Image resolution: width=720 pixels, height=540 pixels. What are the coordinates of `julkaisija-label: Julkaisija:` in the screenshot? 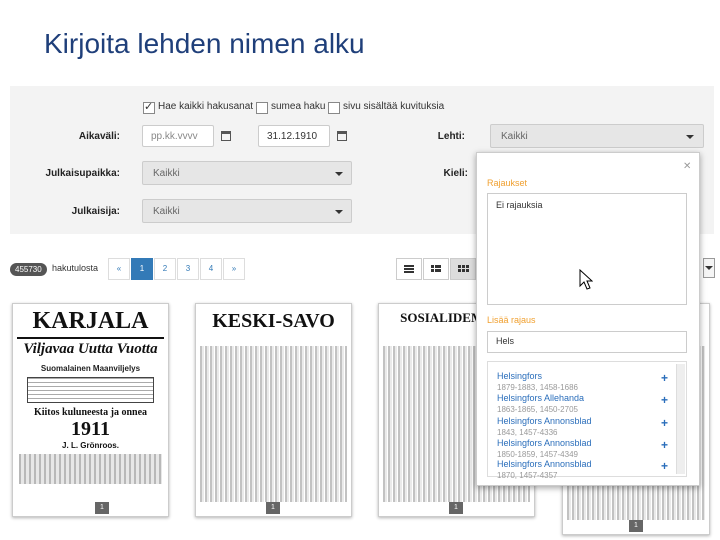 It's located at (95, 211).